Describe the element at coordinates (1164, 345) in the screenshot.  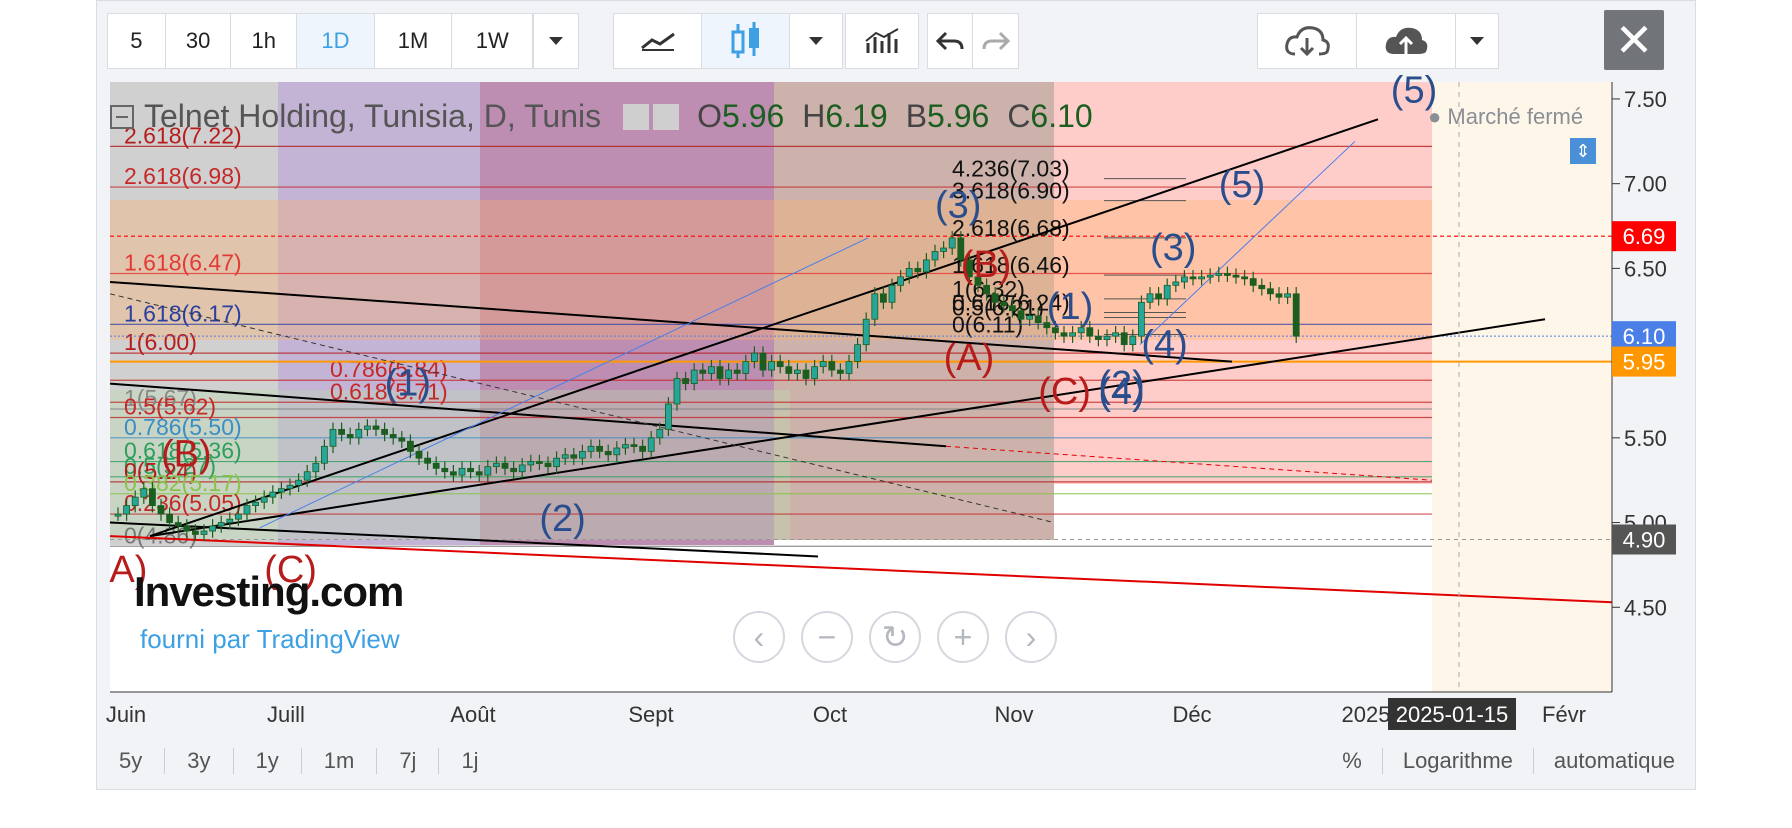
I see `wave-label-6: (4)` at that location.